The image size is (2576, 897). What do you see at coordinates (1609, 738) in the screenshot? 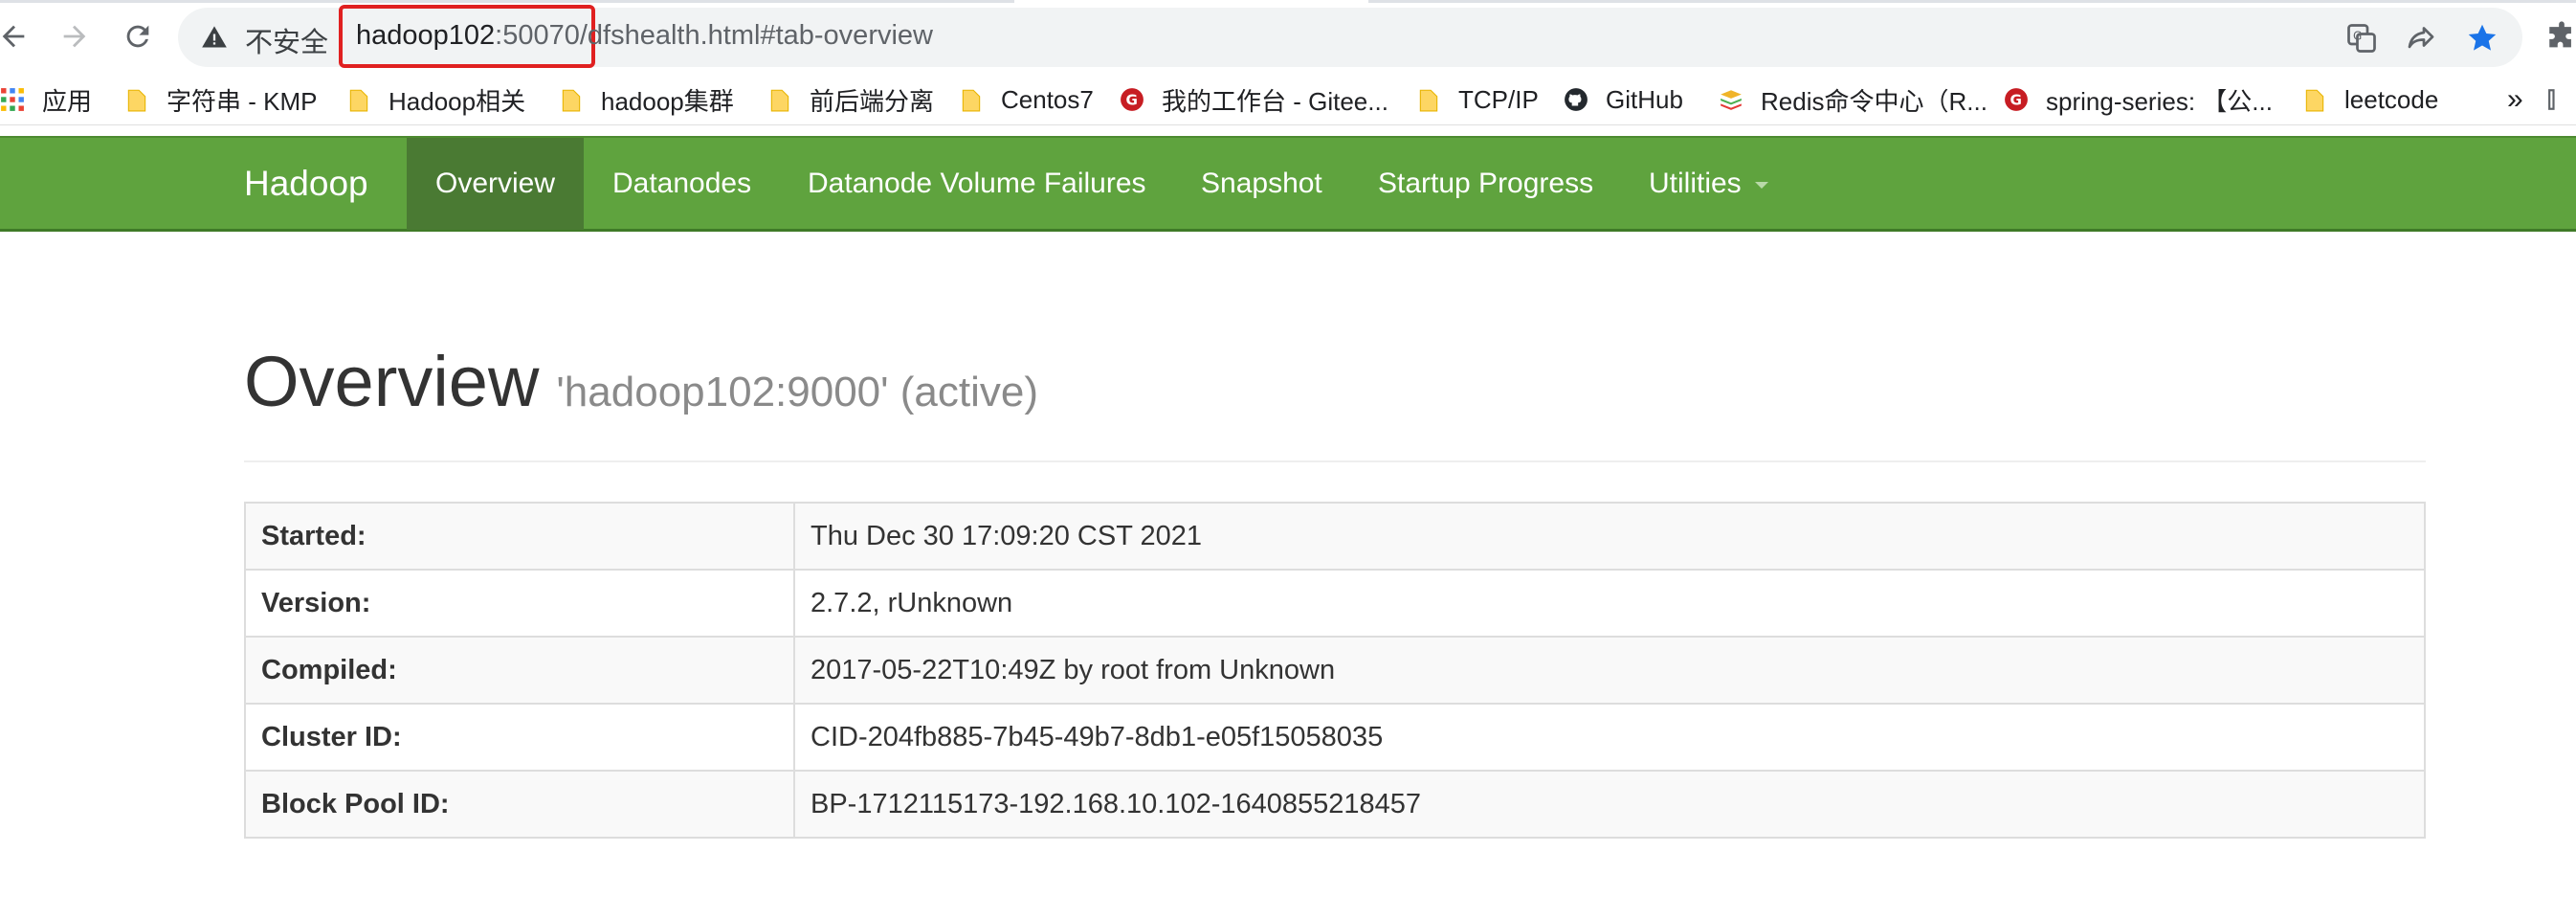
I see `row-value: CID-204fb885-7b45-49b7-8db1-e05f15058035` at bounding box center [1609, 738].